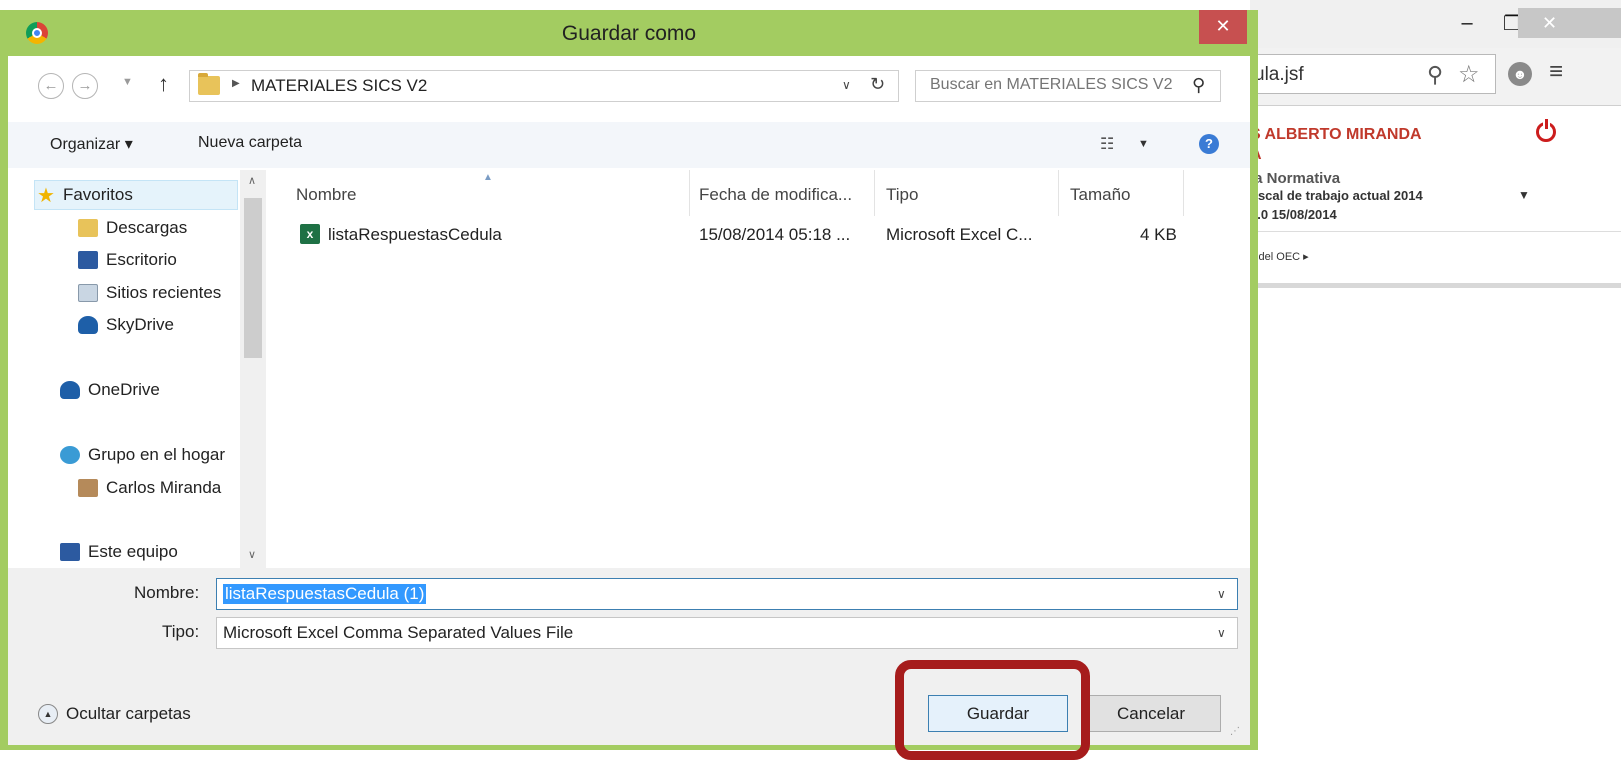 Image resolution: width=1621 pixels, height=772 pixels. I want to click on dialog-title: Guardar como, so click(629, 33).